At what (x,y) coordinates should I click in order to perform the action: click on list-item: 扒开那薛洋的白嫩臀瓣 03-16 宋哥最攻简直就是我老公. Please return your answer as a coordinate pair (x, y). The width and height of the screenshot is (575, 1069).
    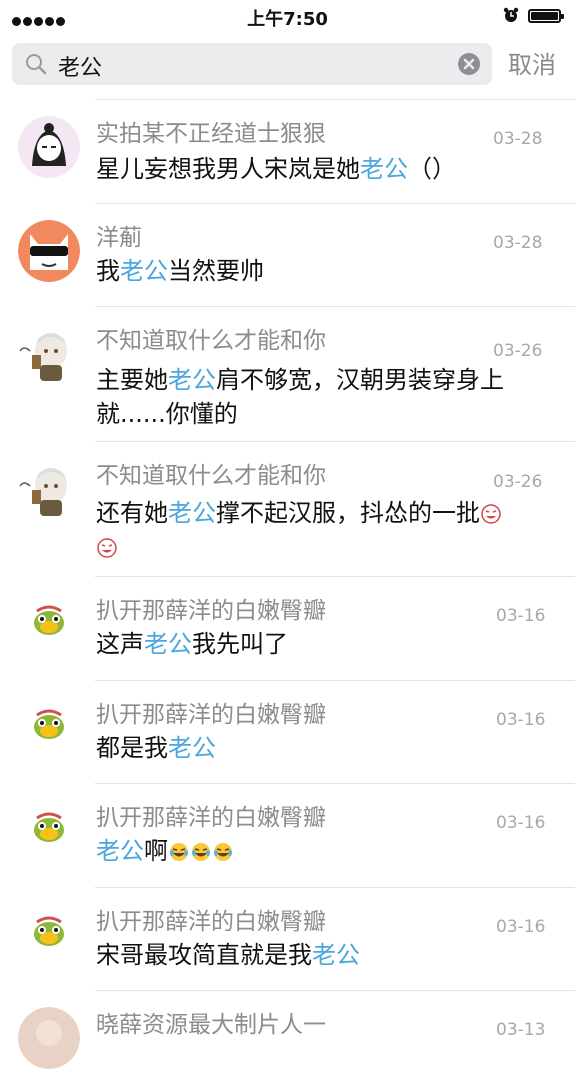
    Looking at the image, I should click on (304, 938).